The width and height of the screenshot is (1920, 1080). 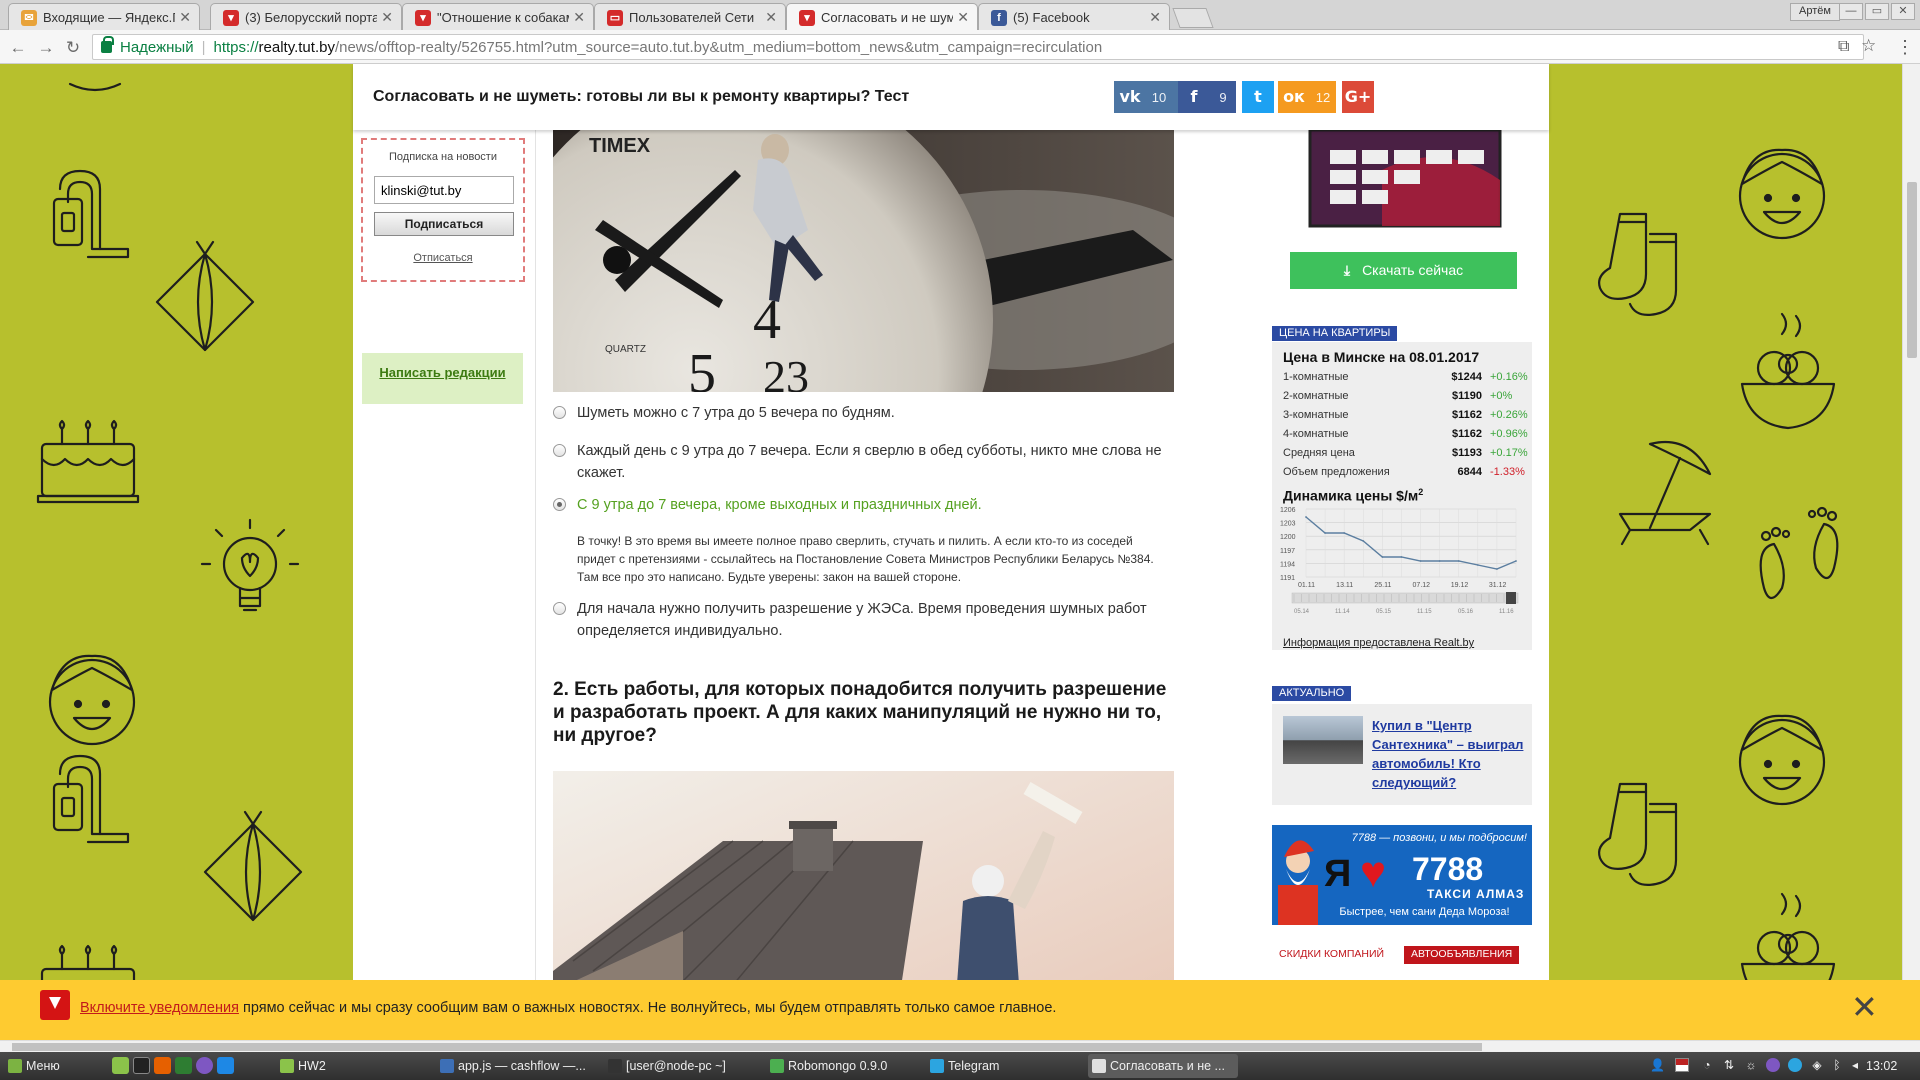 What do you see at coordinates (95, 87) in the screenshot?
I see `bowl-top-icon` at bounding box center [95, 87].